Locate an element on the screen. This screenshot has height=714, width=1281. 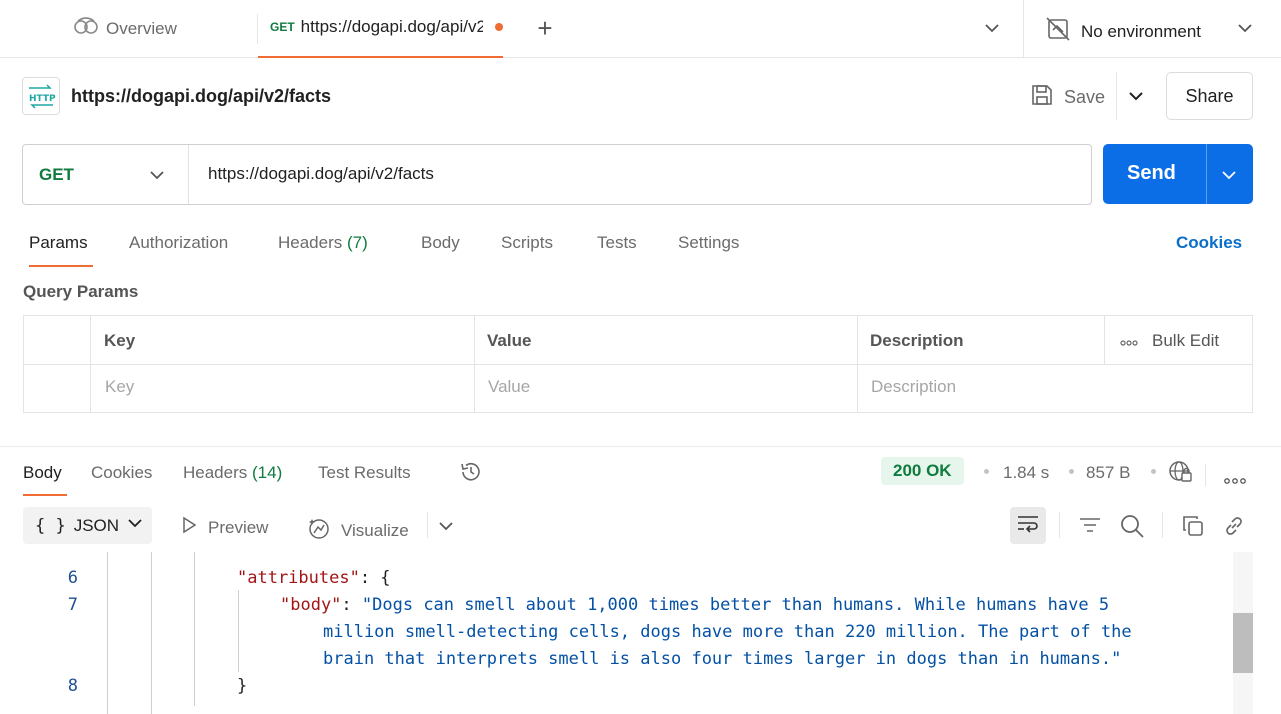
copy-icon is located at coordinates (1193, 528).